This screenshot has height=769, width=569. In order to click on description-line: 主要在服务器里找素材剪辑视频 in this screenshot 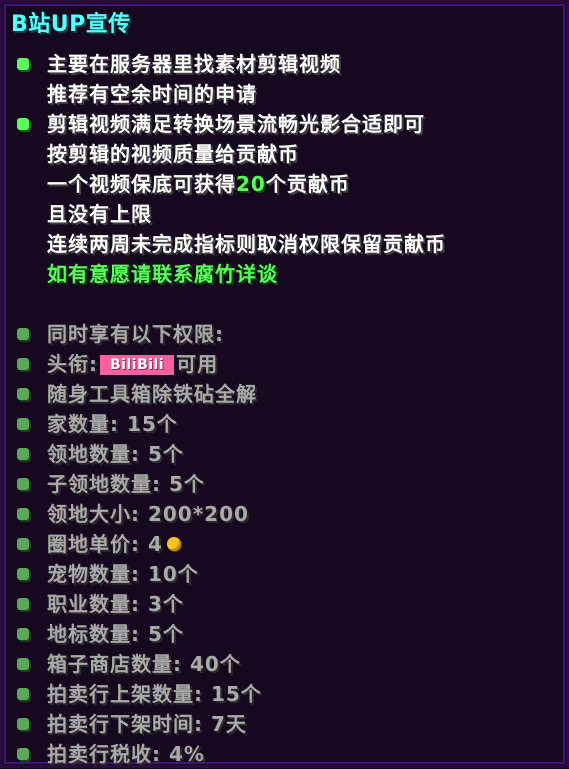, I will do `click(194, 64)`.